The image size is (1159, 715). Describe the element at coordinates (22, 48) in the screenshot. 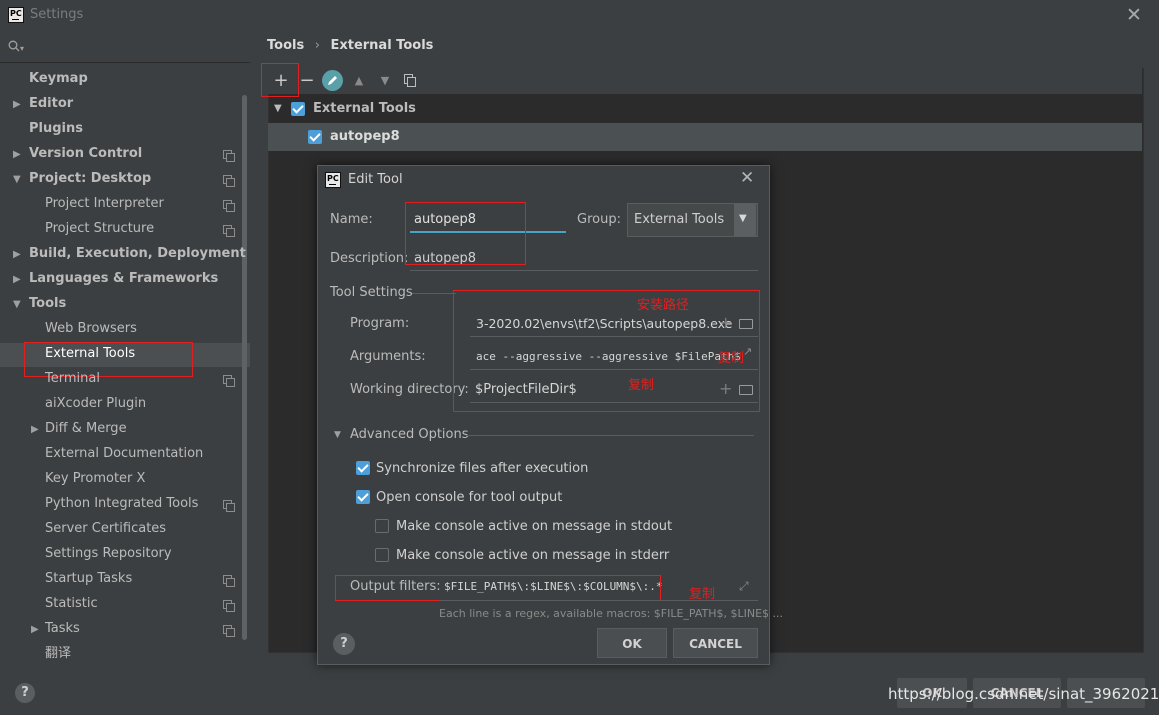

I see `search-dropdown-icon: ▾` at that location.